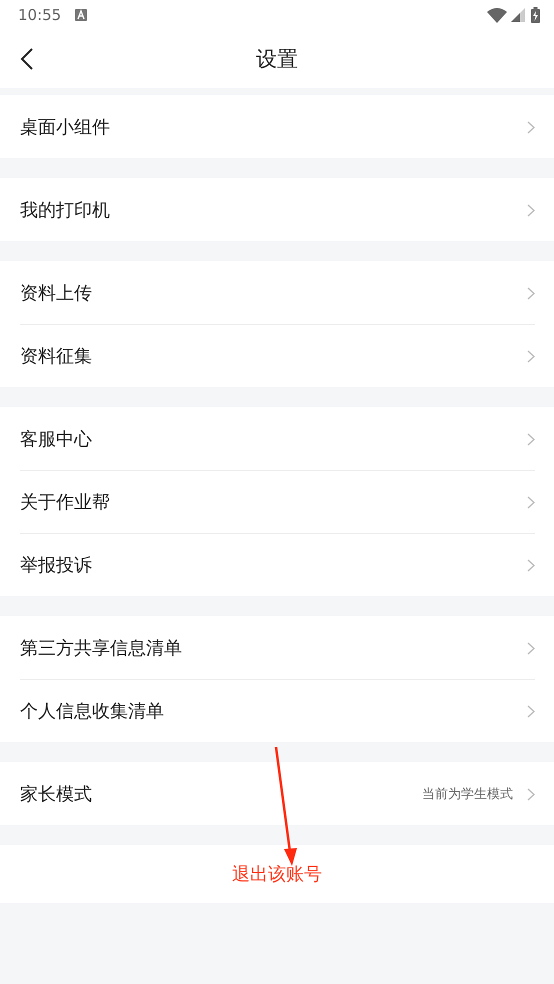 The image size is (554, 984). I want to click on settings-row: 客服中心, so click(277, 438).